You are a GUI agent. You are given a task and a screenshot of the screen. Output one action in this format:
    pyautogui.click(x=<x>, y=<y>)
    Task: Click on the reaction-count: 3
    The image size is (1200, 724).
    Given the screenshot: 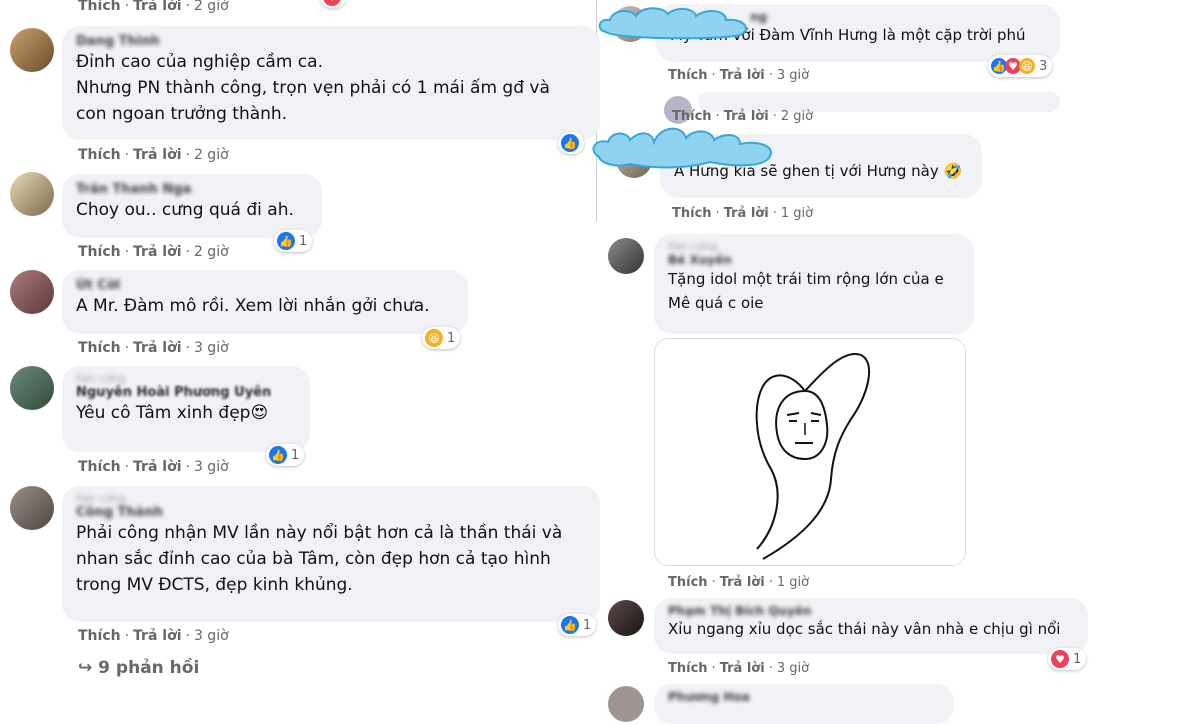 What is the action you would take?
    pyautogui.click(x=1043, y=66)
    